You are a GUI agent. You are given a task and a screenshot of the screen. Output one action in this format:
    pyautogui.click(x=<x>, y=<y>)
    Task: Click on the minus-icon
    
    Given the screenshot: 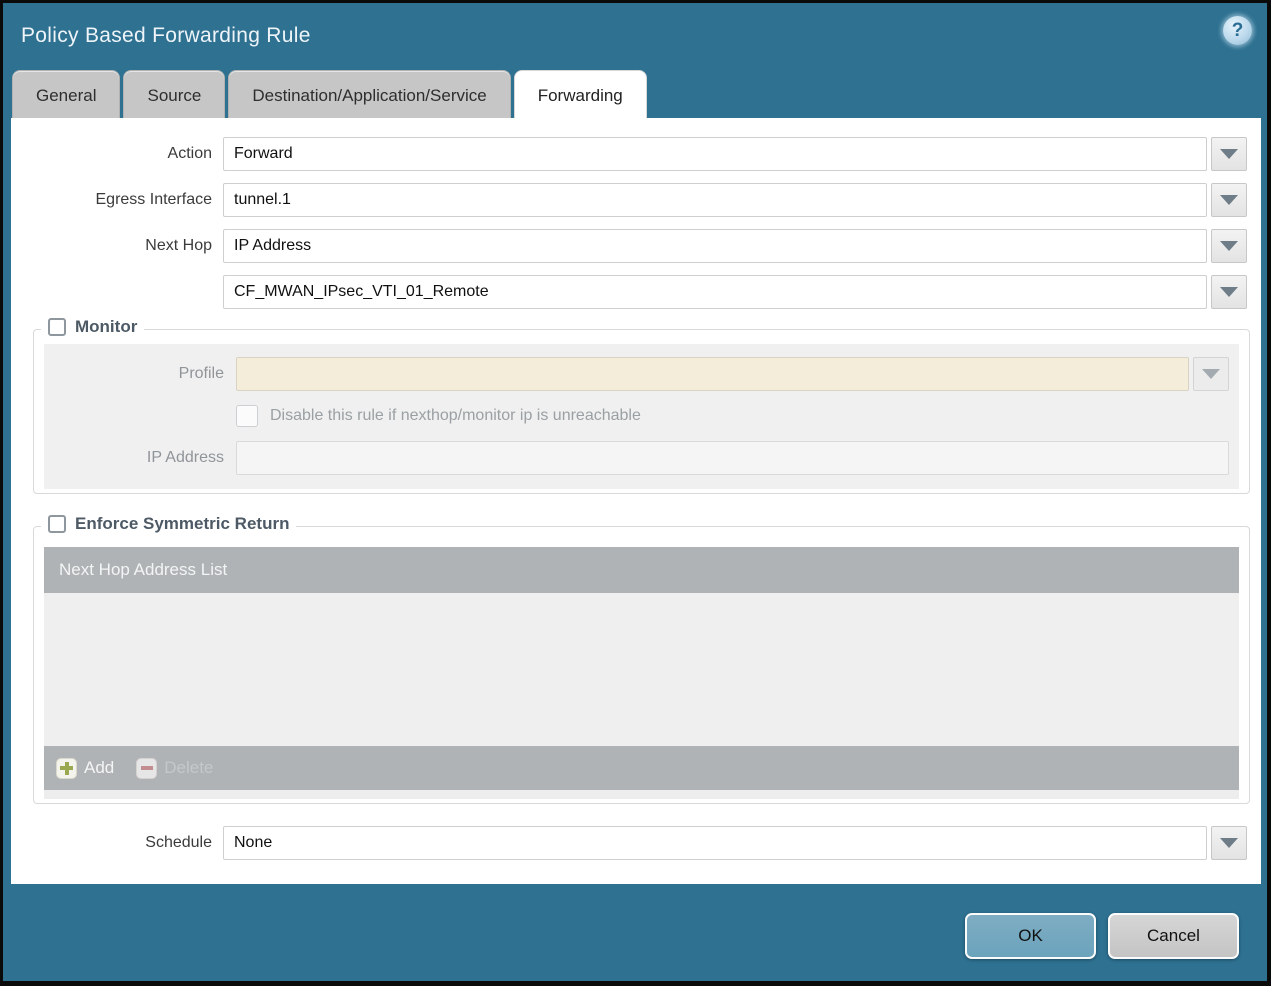 What is the action you would take?
    pyautogui.click(x=147, y=768)
    